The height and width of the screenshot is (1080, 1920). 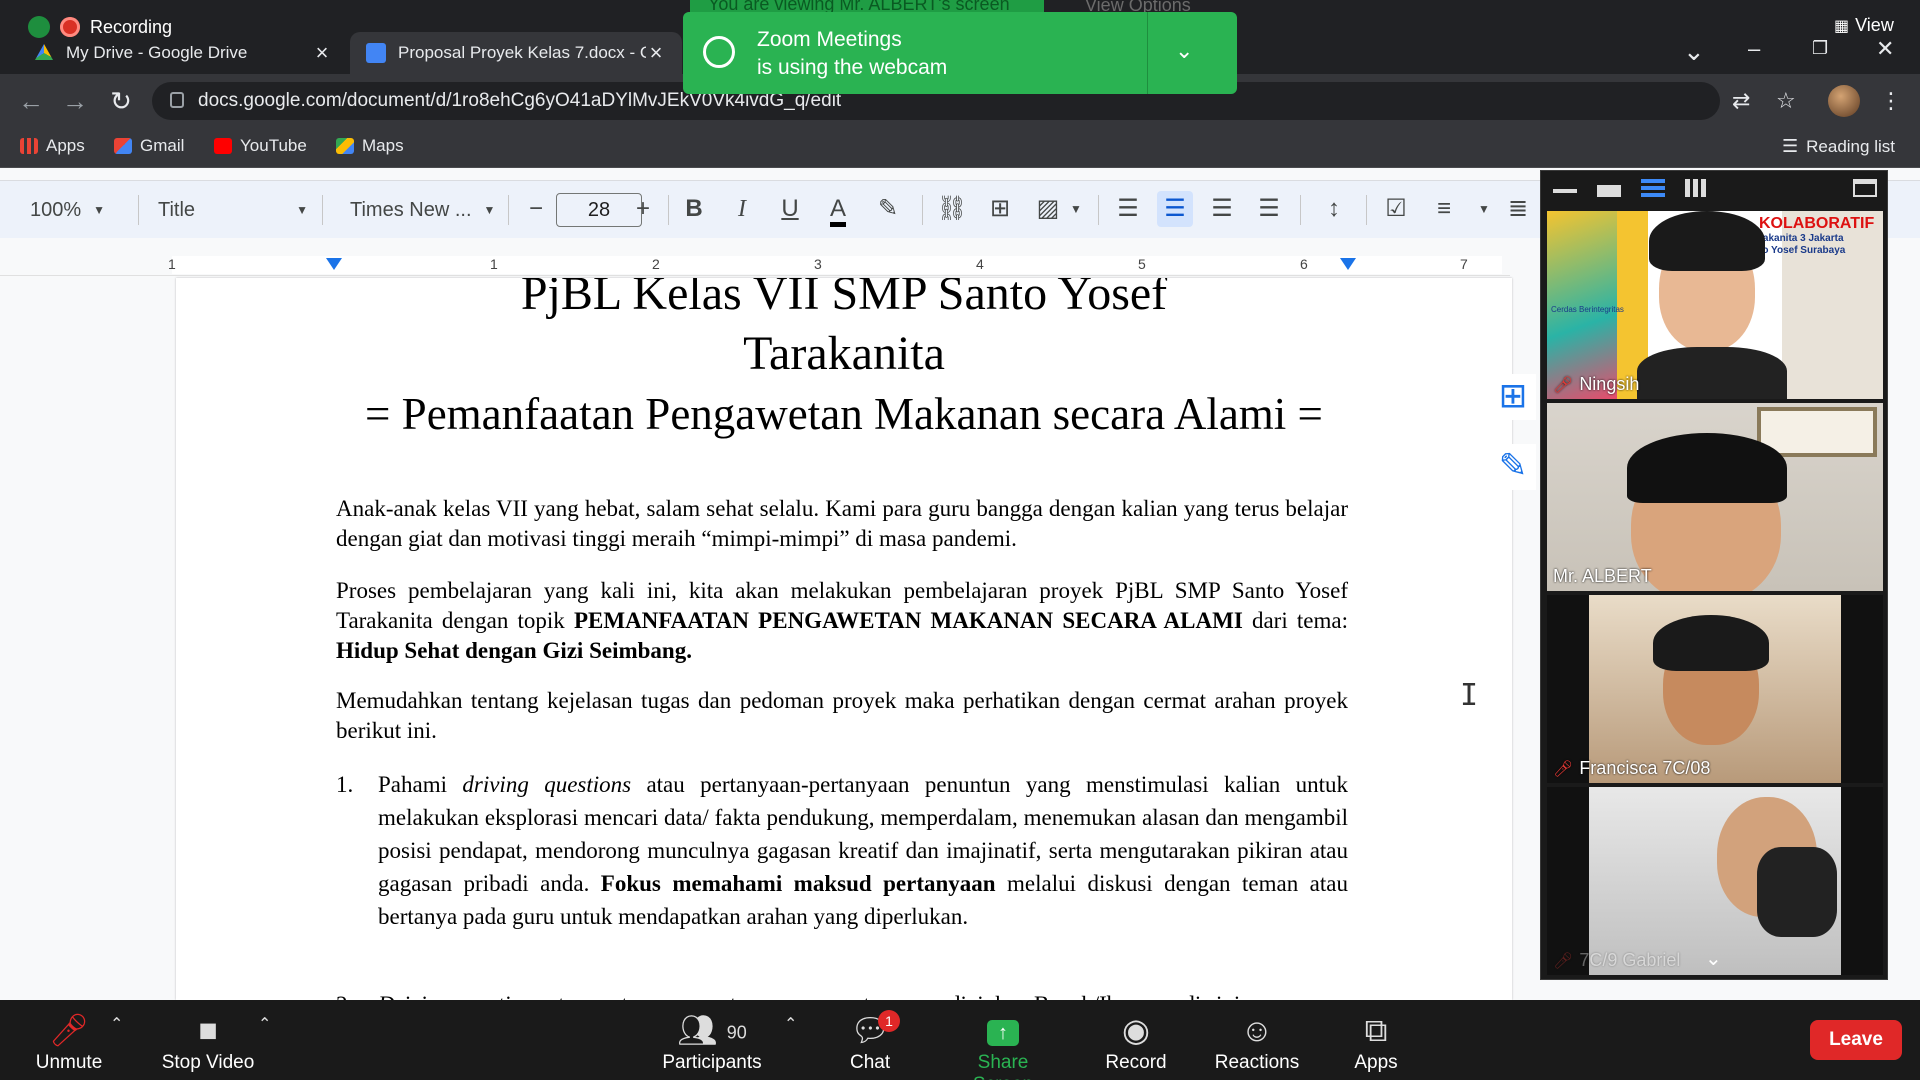 What do you see at coordinates (334, 264) in the screenshot?
I see `left-indent-marker` at bounding box center [334, 264].